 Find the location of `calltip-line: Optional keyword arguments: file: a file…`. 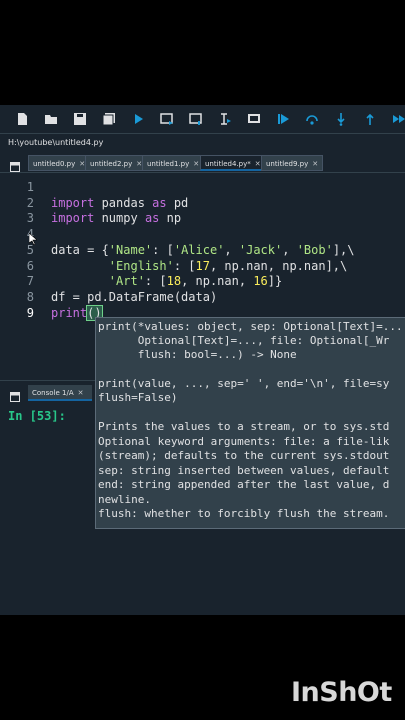

calltip-line: Optional keyword arguments: file: a file… is located at coordinates (244, 441).